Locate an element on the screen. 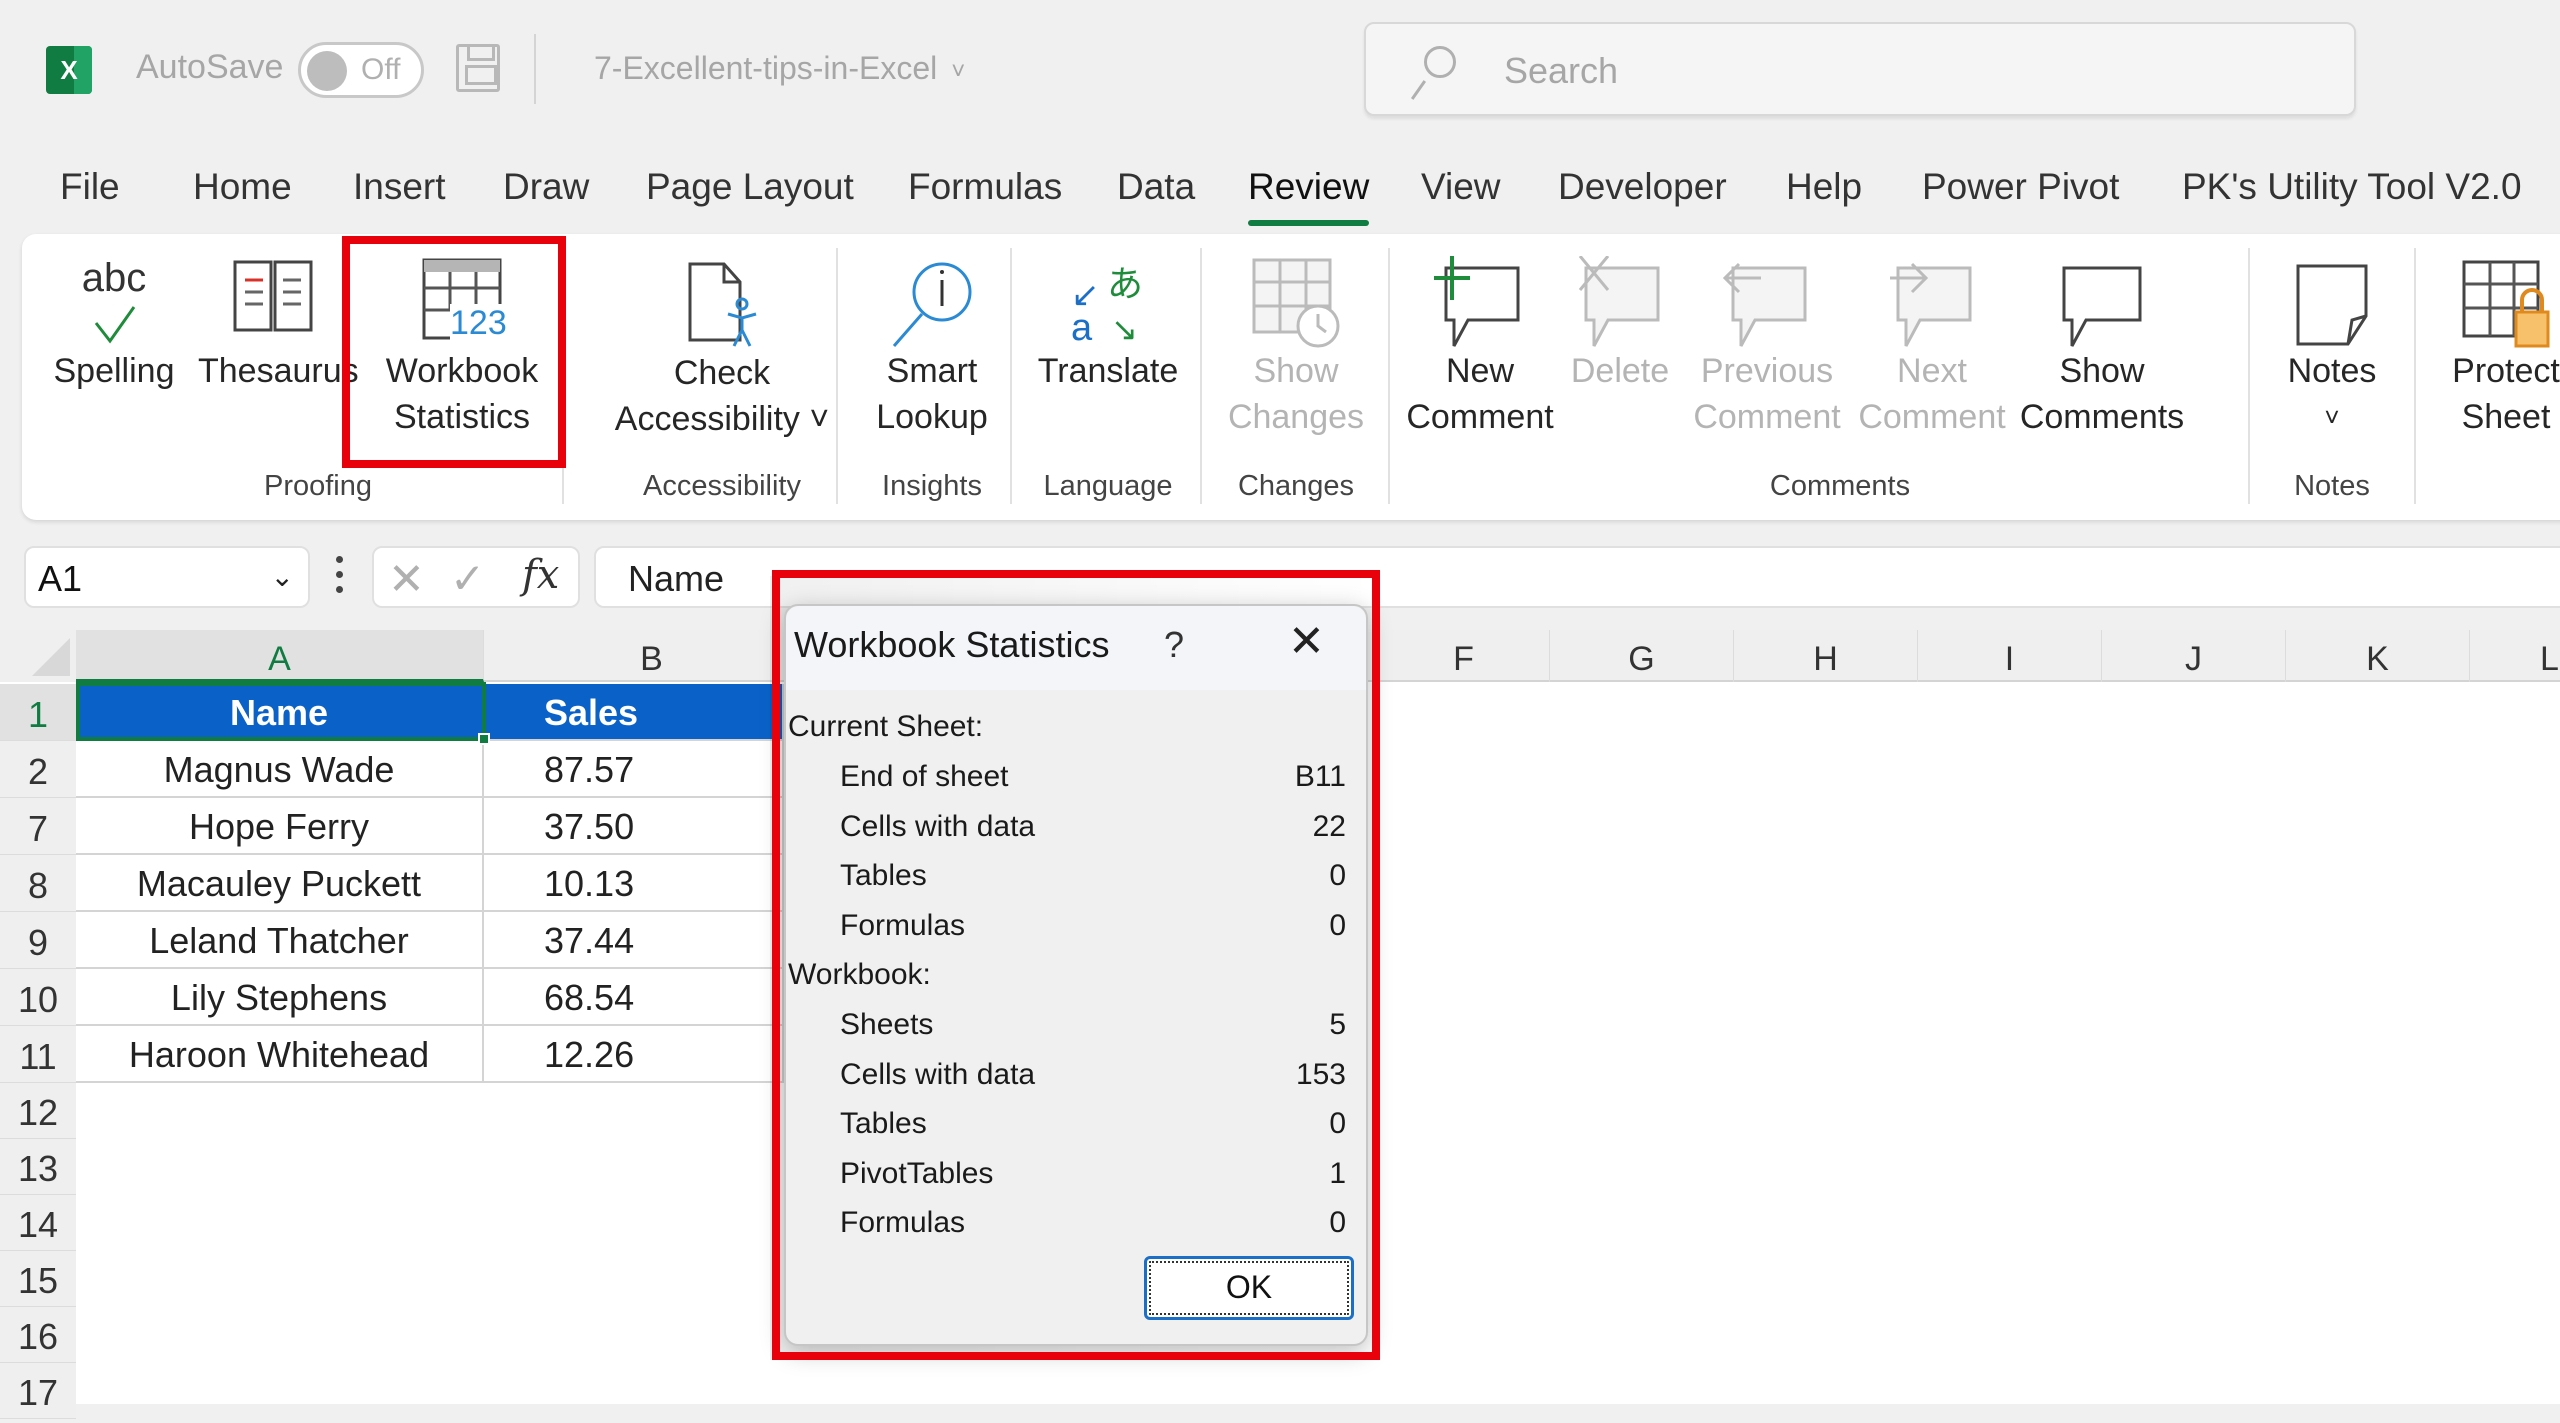 This screenshot has height=1423, width=2560. cell-name: Leland Thatcher is located at coordinates (280, 940).